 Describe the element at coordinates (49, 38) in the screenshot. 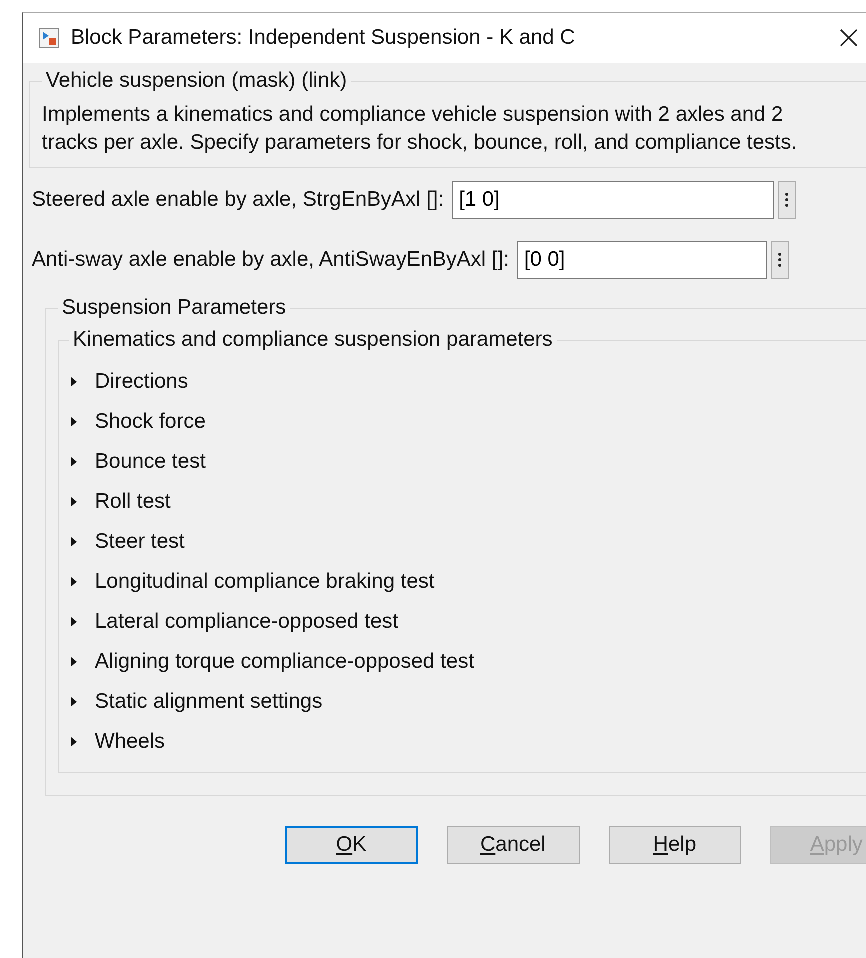

I see `block-icon` at that location.